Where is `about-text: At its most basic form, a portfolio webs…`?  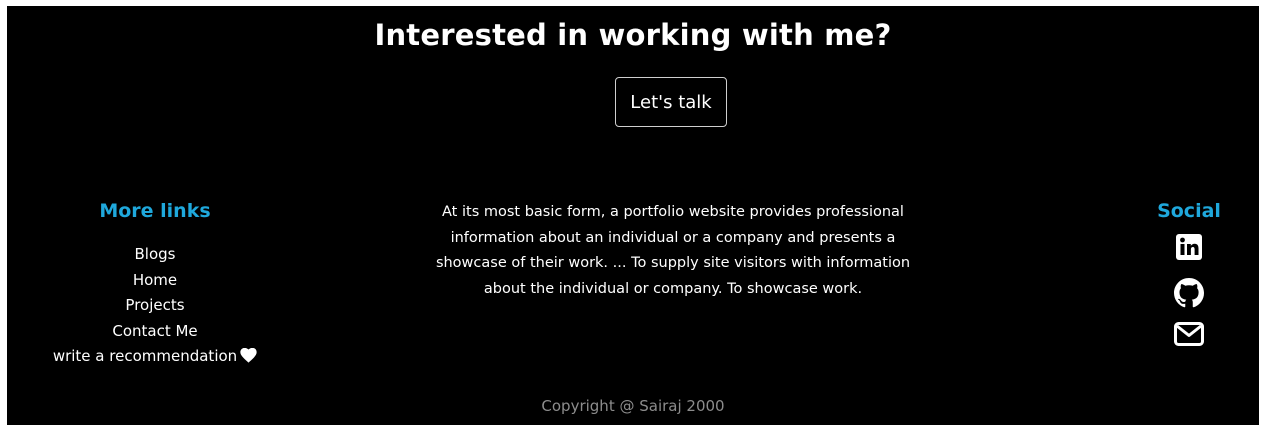 about-text: At its most basic form, a portfolio webs… is located at coordinates (673, 250).